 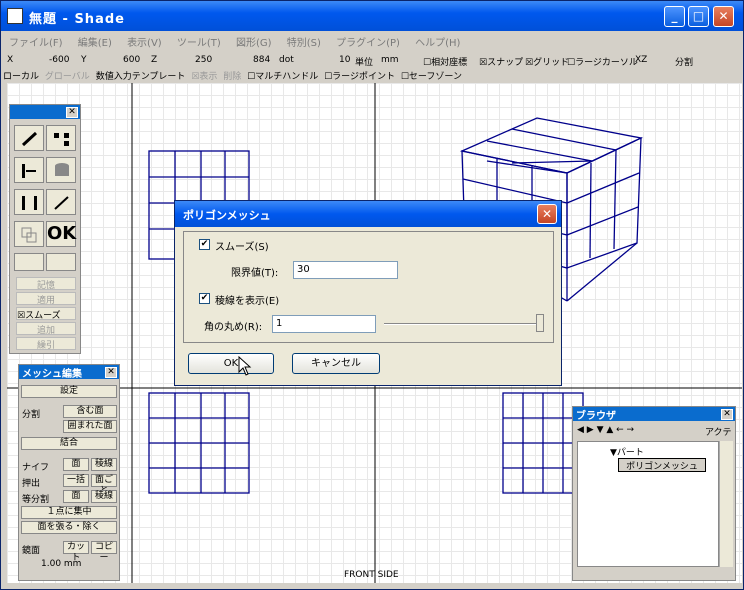 What do you see at coordinates (723, 16) in the screenshot?
I see `close-button: ✕` at bounding box center [723, 16].